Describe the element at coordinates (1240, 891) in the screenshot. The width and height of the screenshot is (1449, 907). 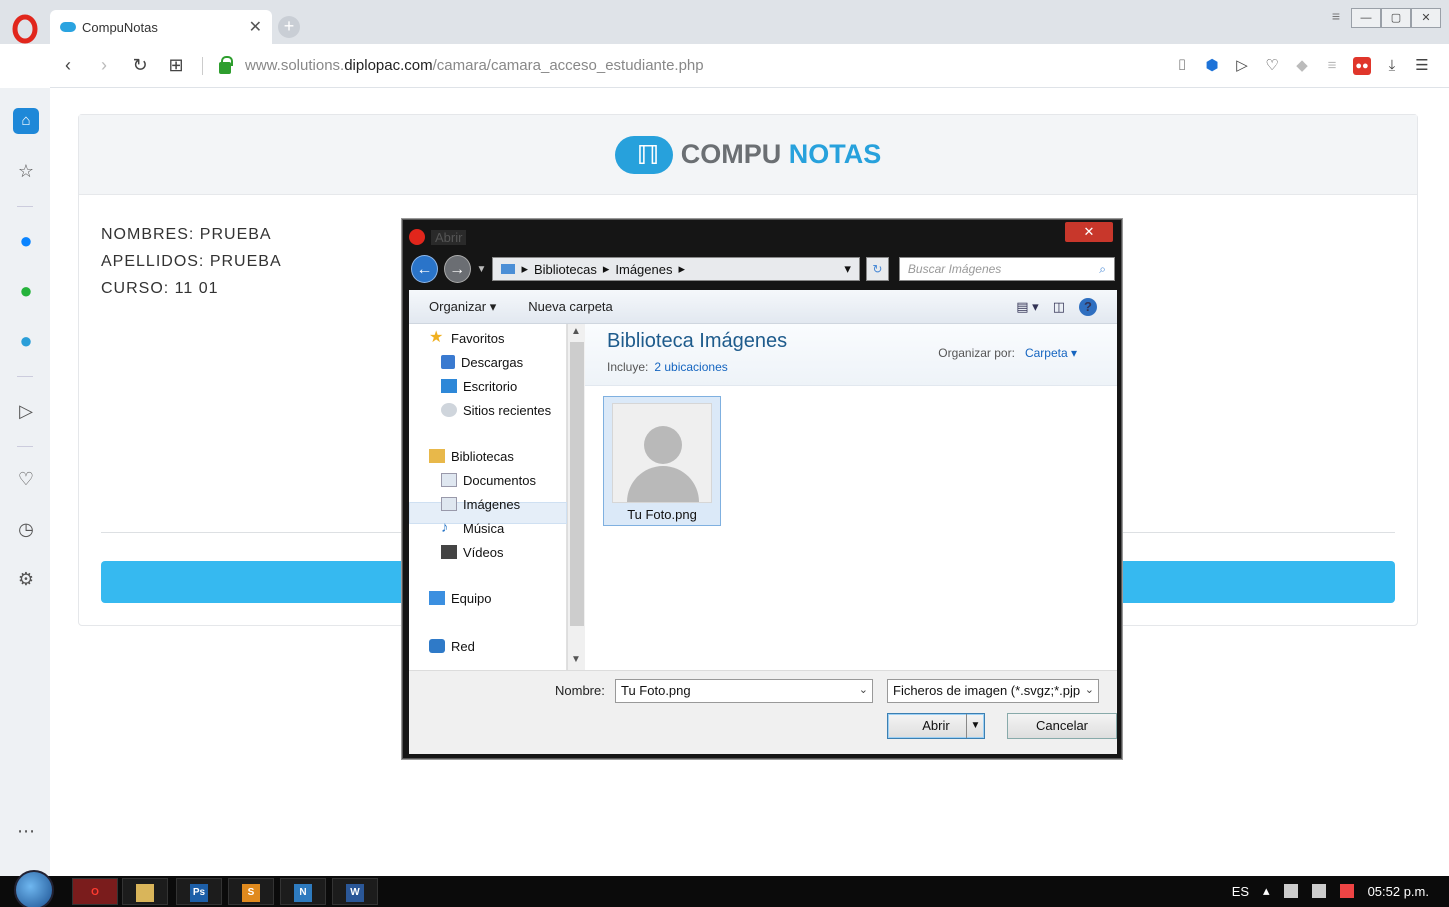
I see `language-indicator: ES` at that location.